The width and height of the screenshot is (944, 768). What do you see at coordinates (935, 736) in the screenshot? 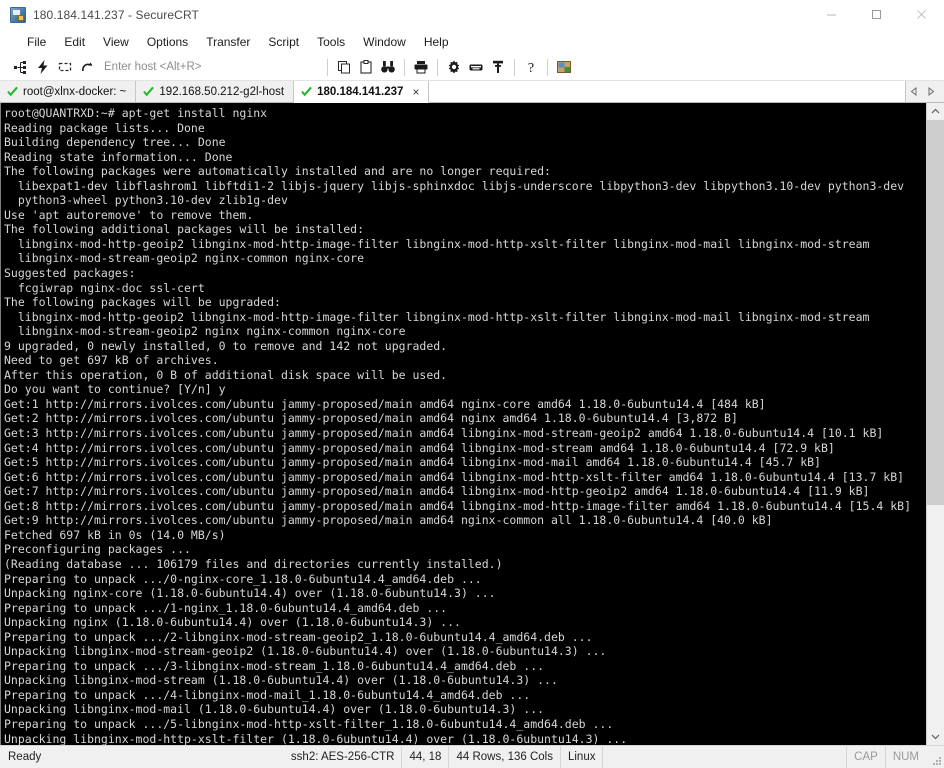
I see `scroll-down-icon` at bounding box center [935, 736].